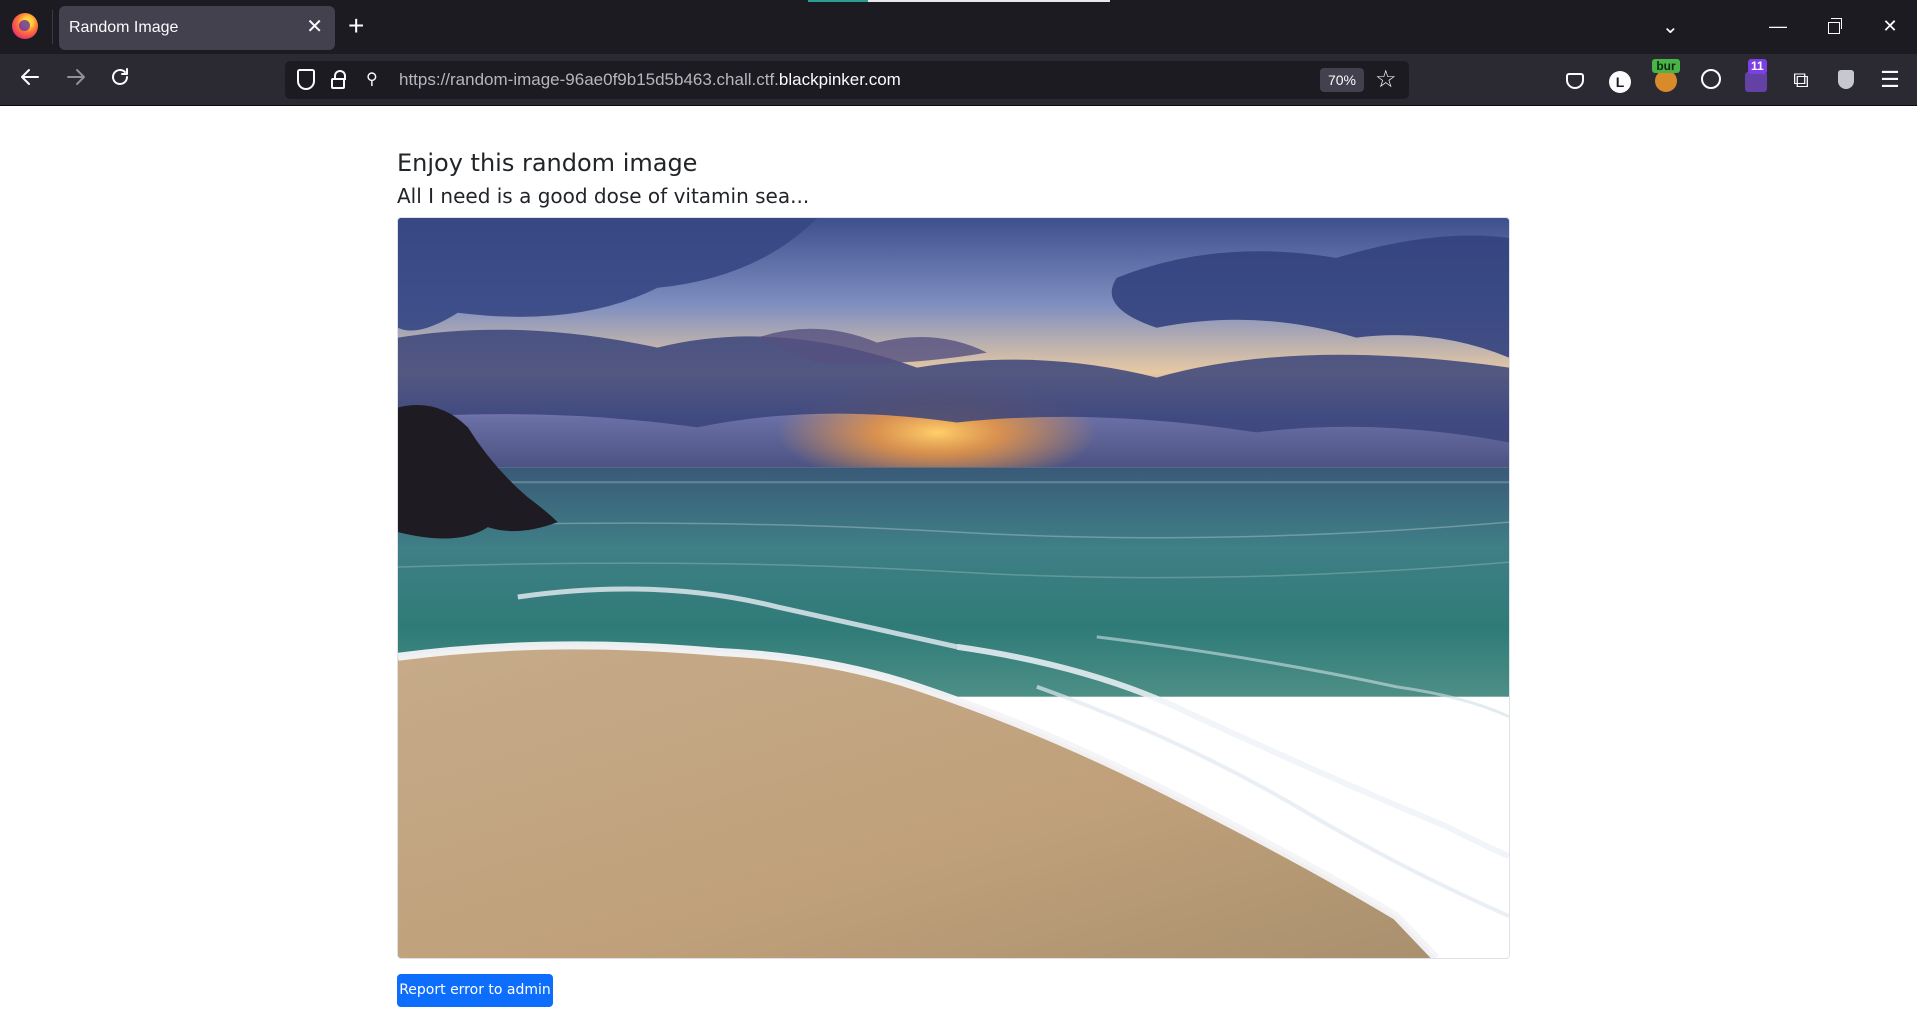 The height and width of the screenshot is (1013, 1917). Describe the element at coordinates (1670, 26) in the screenshot. I see `list-all-tabs-chevron-down-icon: ⌄` at that location.